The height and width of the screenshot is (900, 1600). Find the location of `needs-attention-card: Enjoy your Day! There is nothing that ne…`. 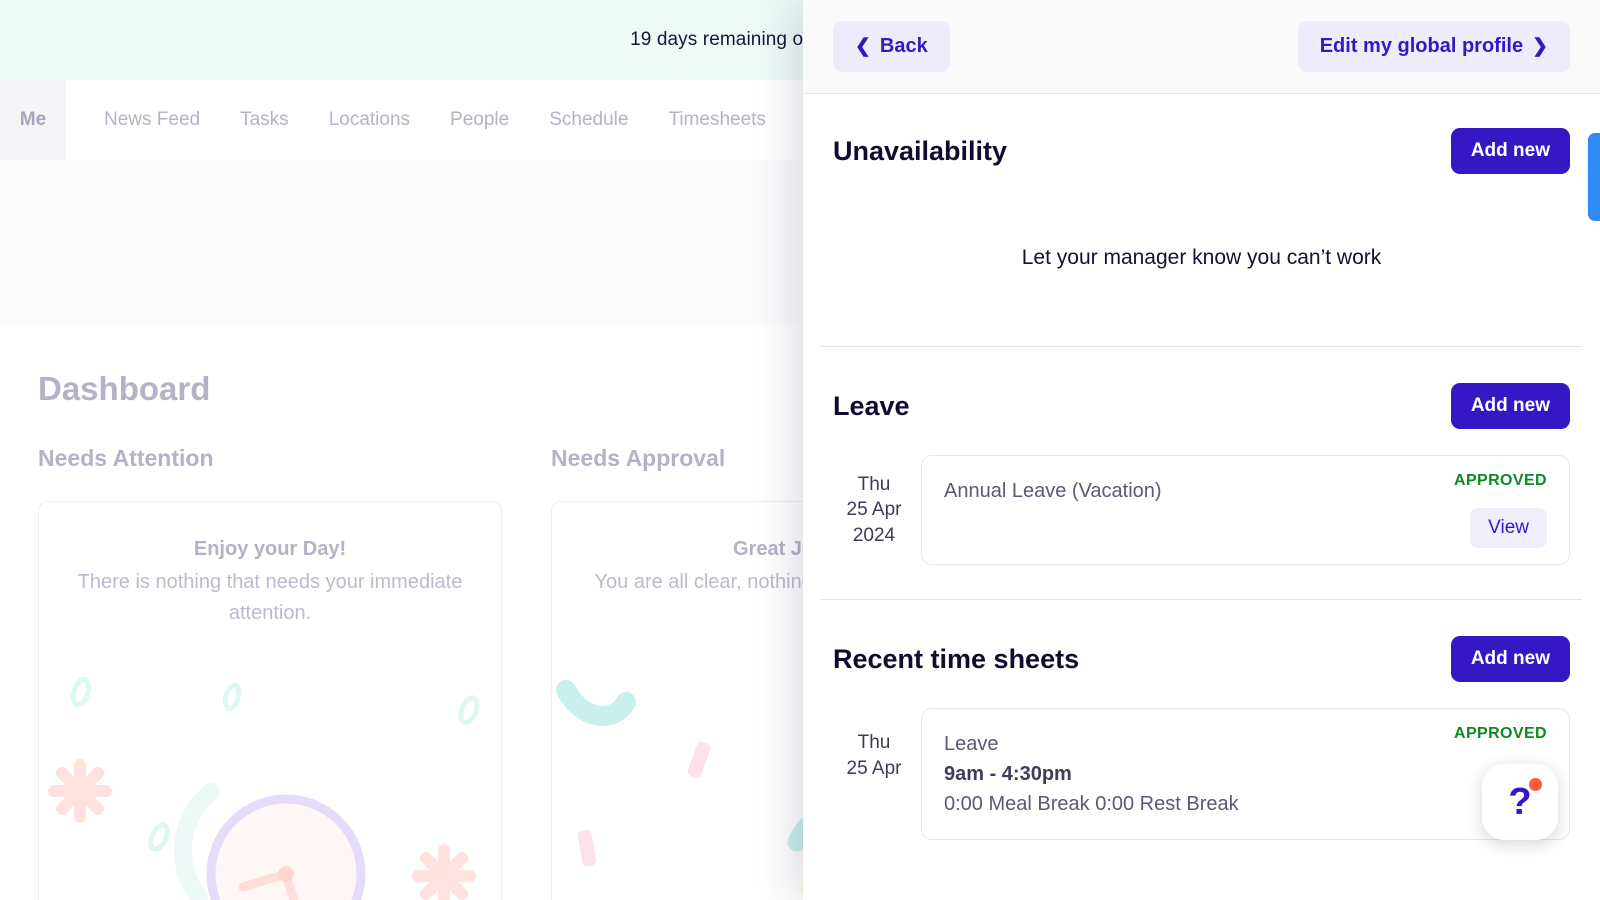

needs-attention-card: Enjoy your Day! There is nothing that ne… is located at coordinates (270, 700).